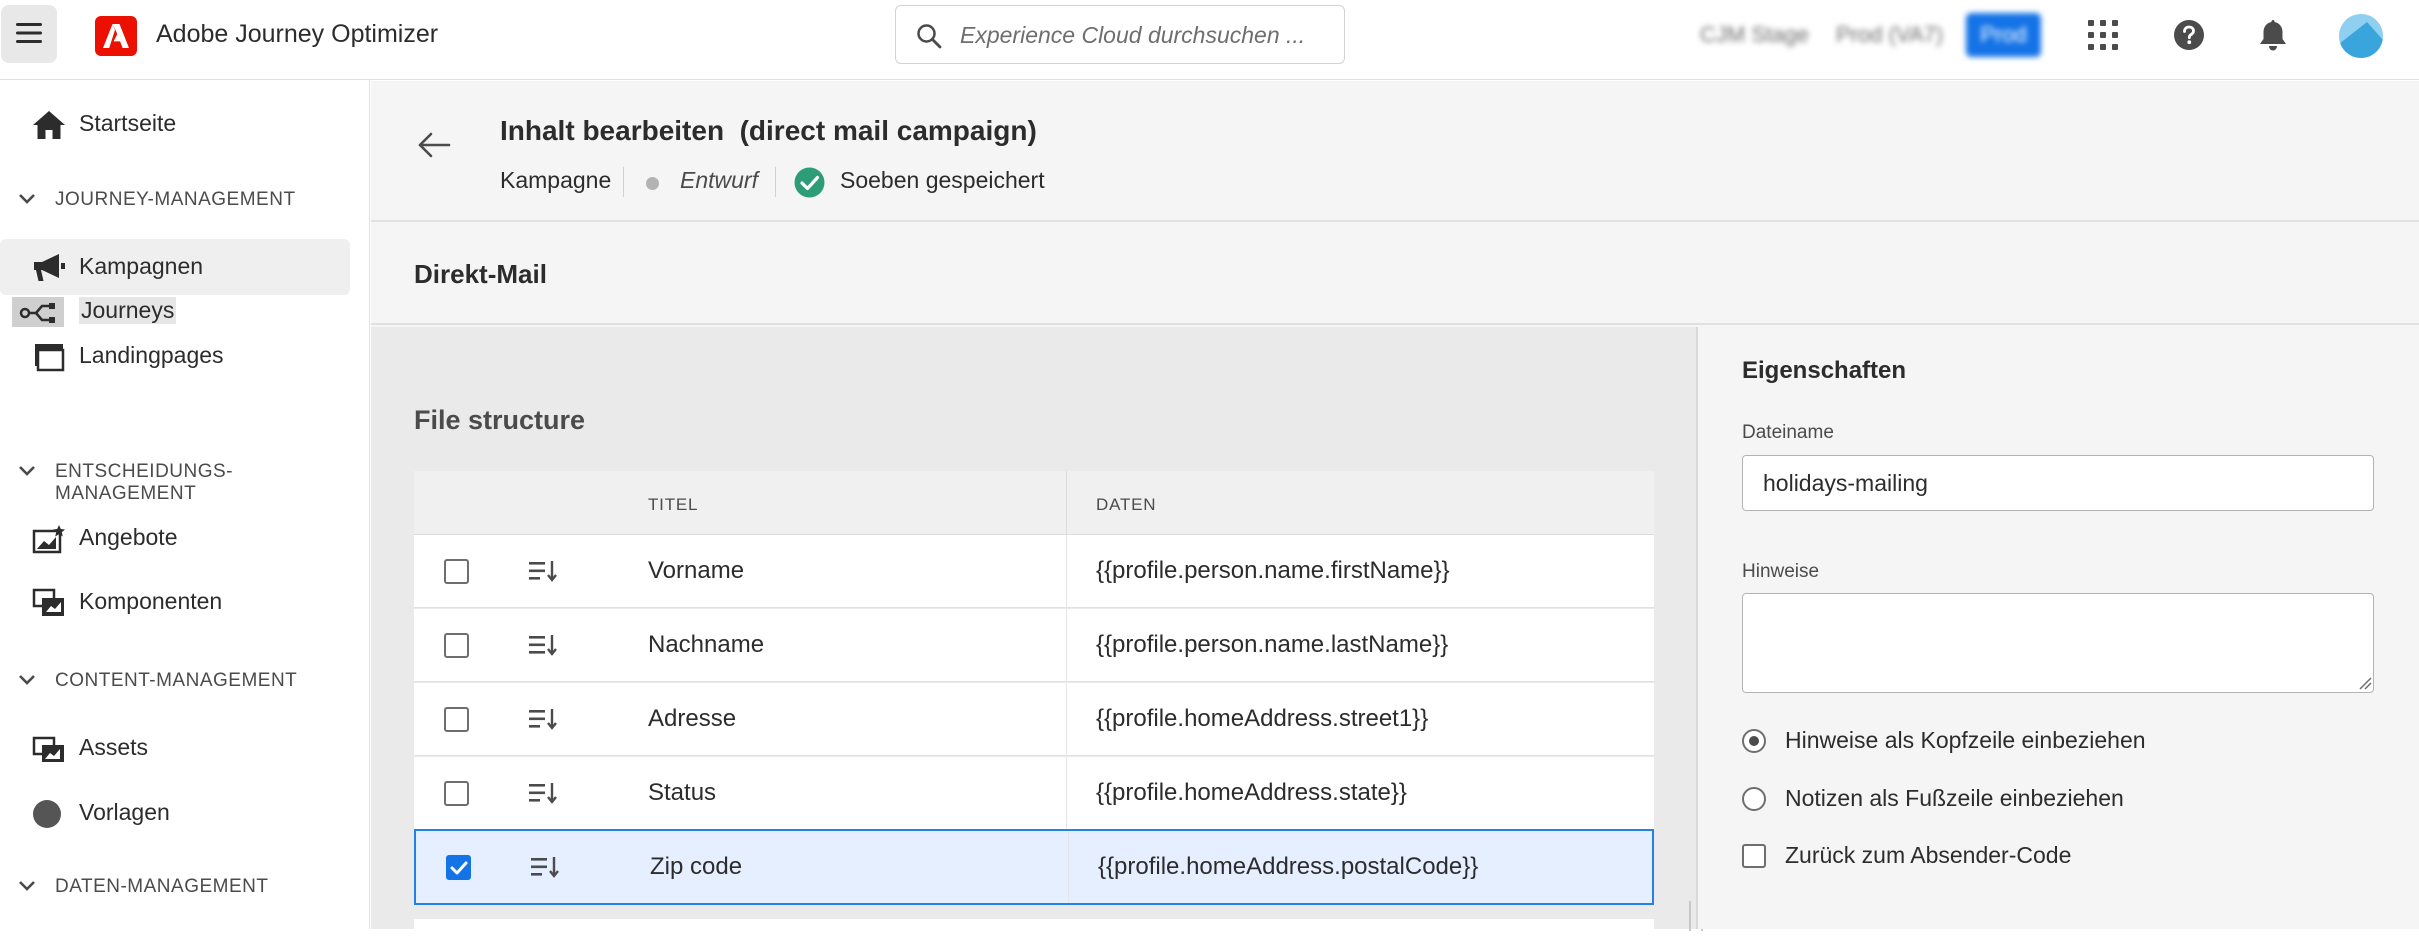 The width and height of the screenshot is (2419, 939). I want to click on sidebar-item-offers: Angebote, so click(175, 538).